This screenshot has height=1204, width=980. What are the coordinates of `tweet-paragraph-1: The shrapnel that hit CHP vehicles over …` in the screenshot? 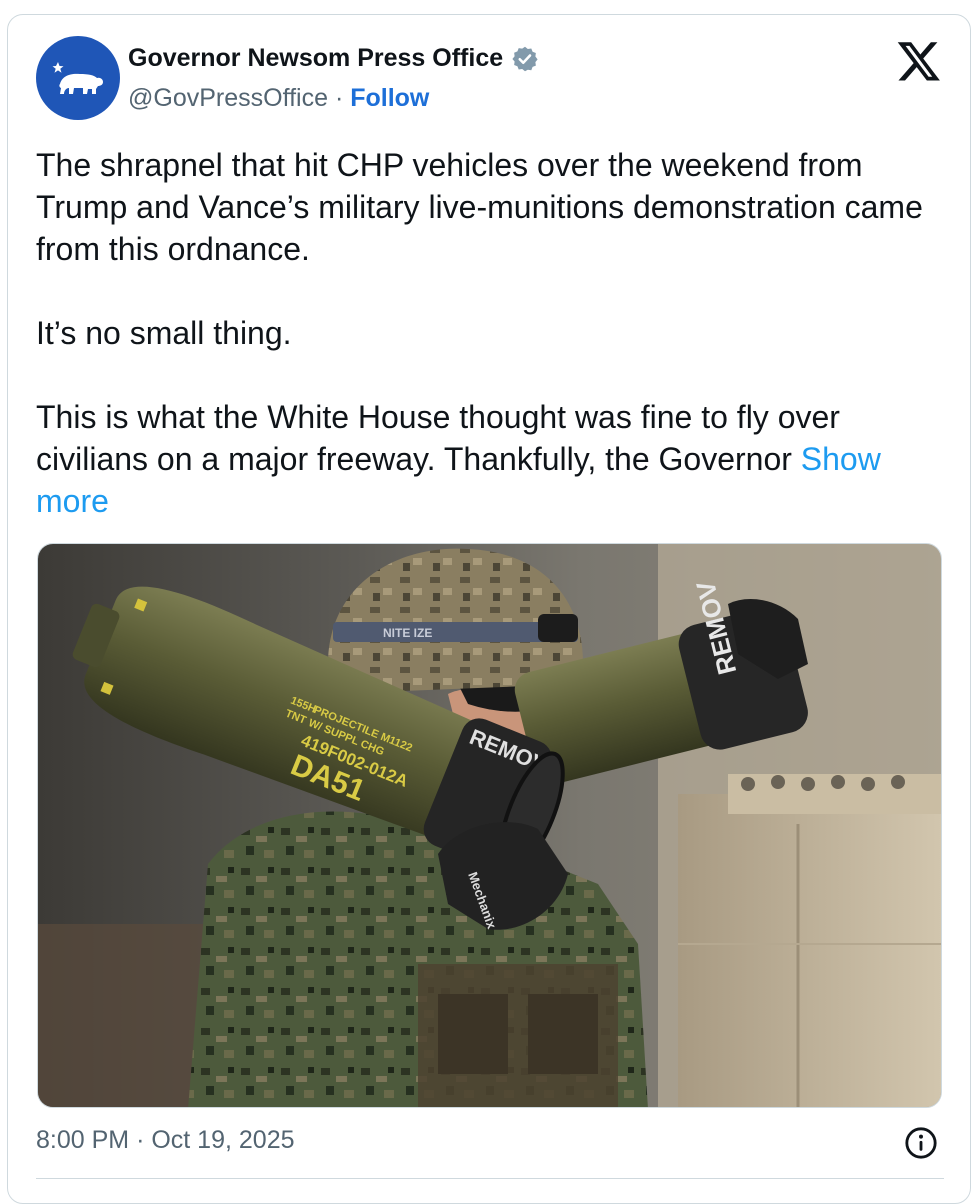 It's located at (479, 207).